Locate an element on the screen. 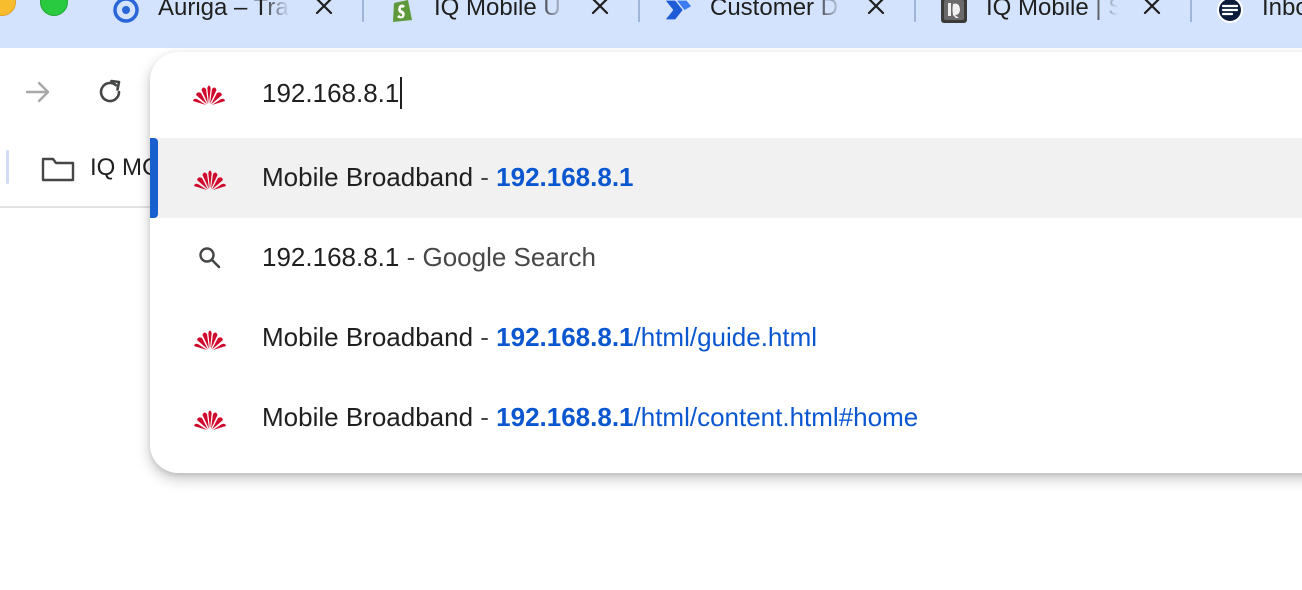 This screenshot has height=590, width=1302. suggestion-engine: Google Search is located at coordinates (509, 257).